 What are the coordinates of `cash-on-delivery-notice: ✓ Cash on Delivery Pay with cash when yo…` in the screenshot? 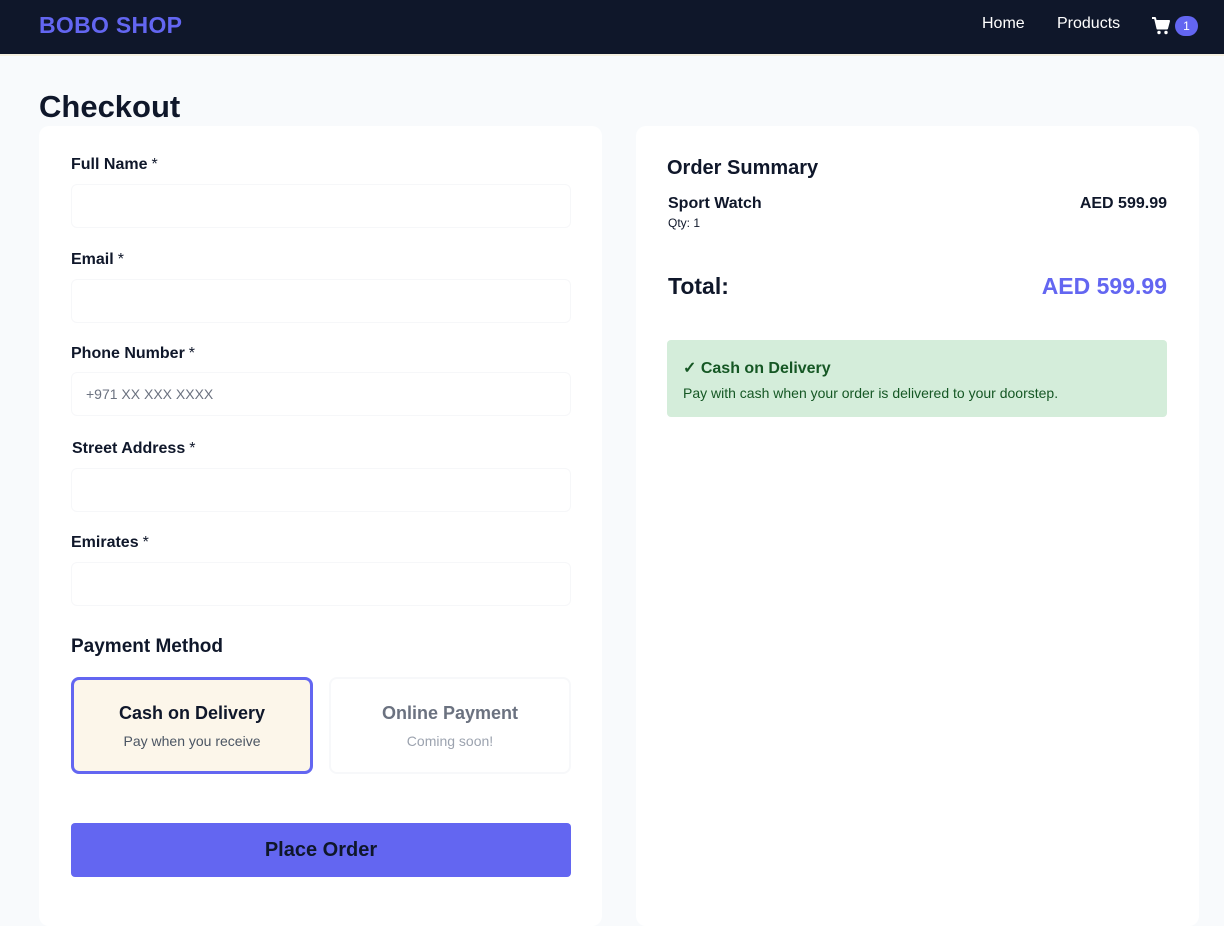 It's located at (917, 378).